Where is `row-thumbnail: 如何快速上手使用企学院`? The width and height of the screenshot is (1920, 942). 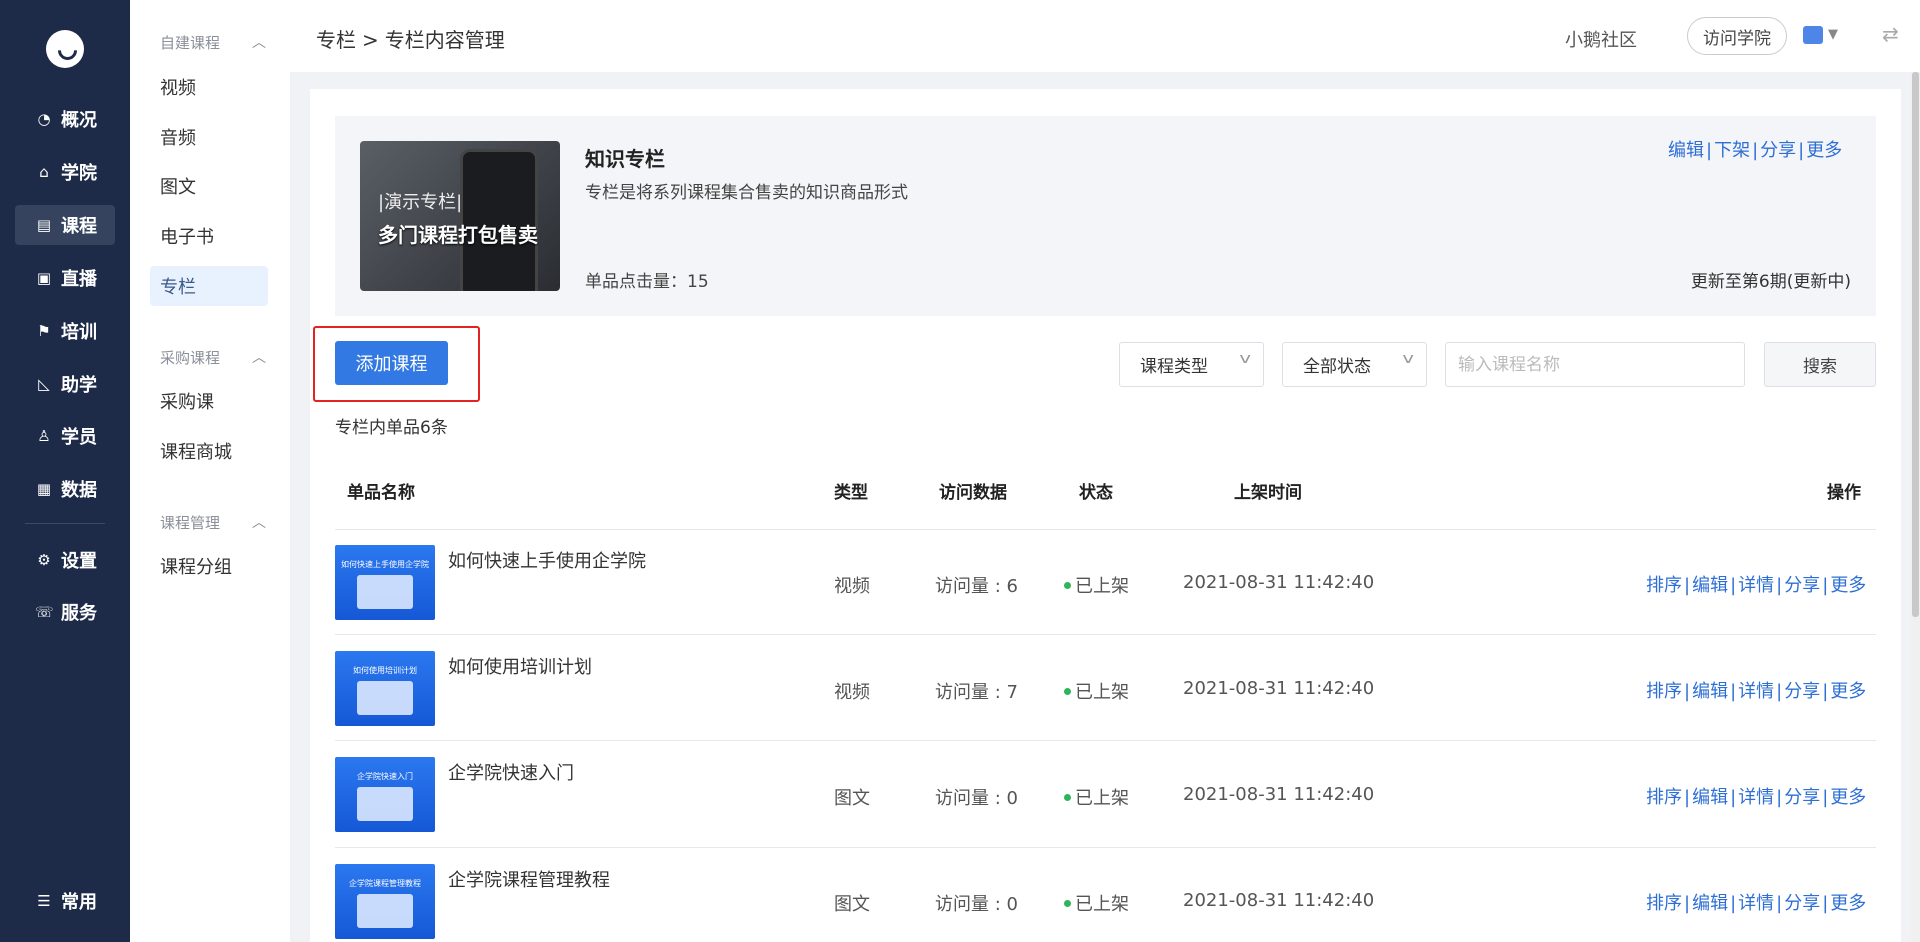
row-thumbnail: 如何快速上手使用企学院 is located at coordinates (385, 582).